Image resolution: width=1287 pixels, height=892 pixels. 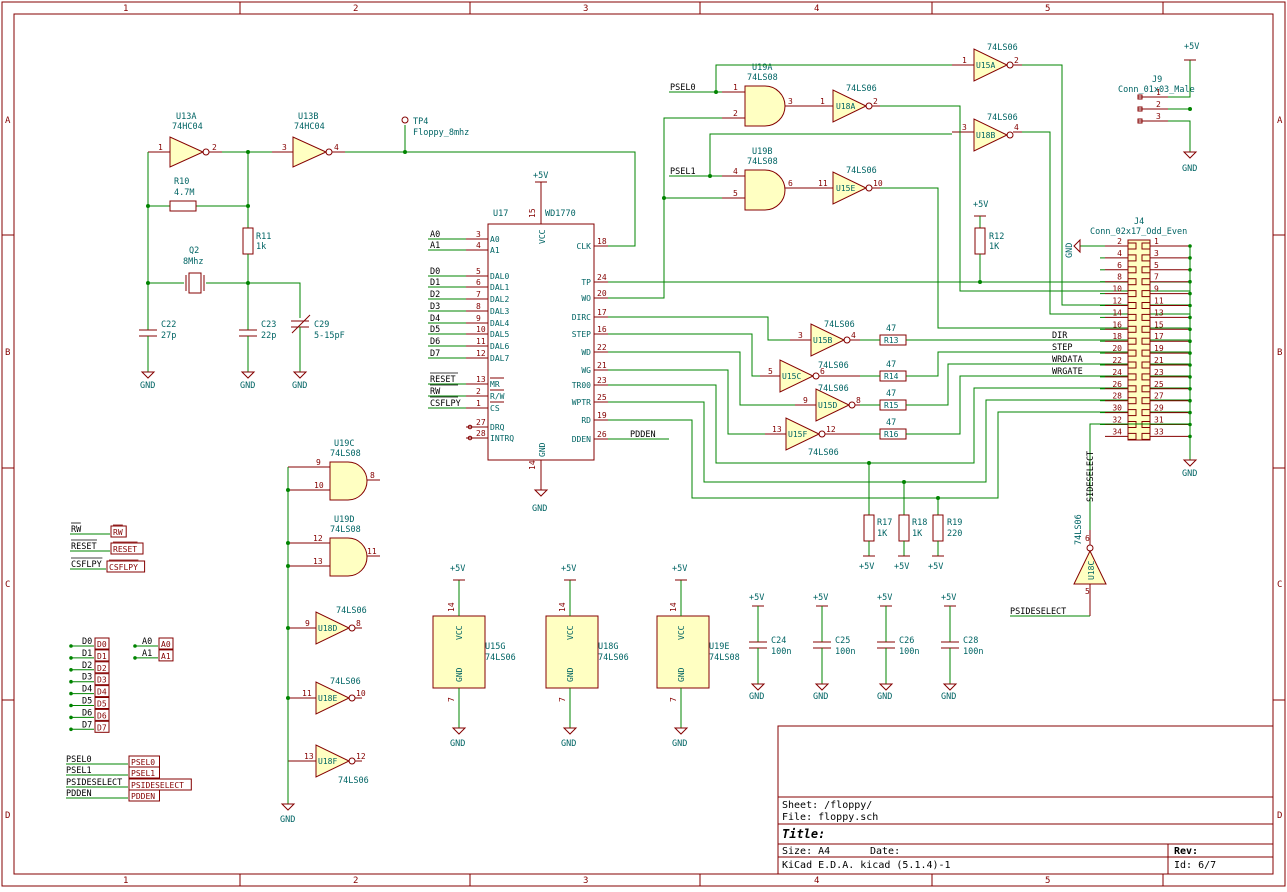 What do you see at coordinates (756, 697) in the screenshot?
I see `c24-gnd: GND` at bounding box center [756, 697].